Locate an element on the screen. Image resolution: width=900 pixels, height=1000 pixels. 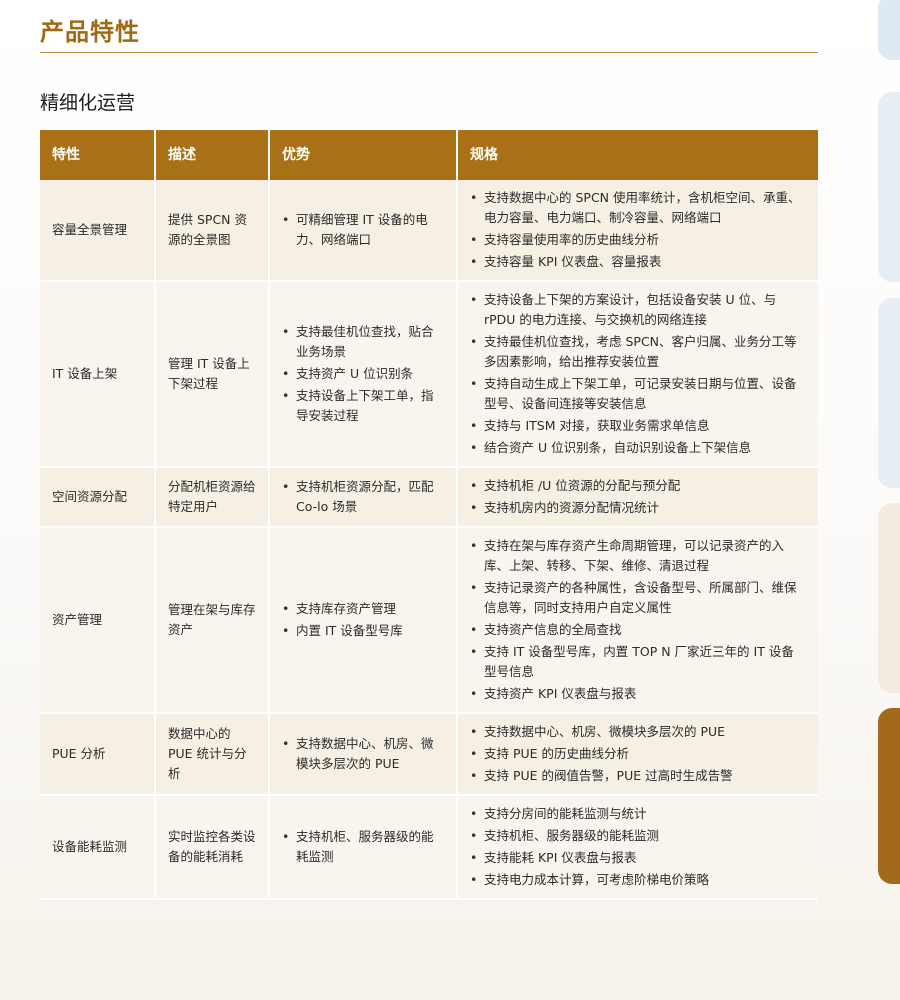
list-item: 支持 IT 设备型号库，内置 TOP N 厂家近三年的 IT 设备型号信息 is located at coordinates (638, 662).